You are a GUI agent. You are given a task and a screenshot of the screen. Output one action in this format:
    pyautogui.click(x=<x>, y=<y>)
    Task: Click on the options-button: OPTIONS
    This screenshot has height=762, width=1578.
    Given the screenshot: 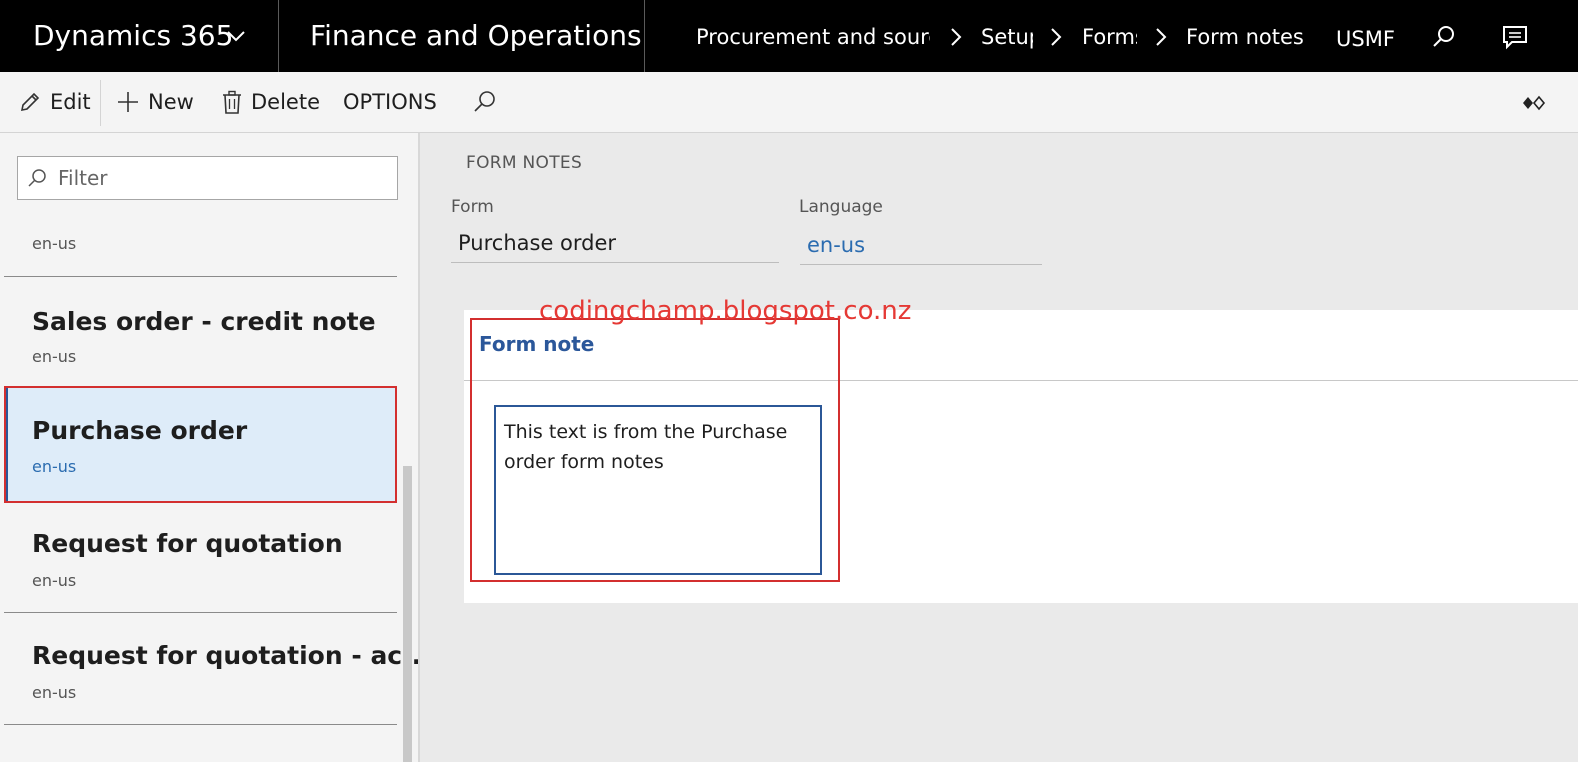 What is the action you would take?
    pyautogui.click(x=390, y=102)
    